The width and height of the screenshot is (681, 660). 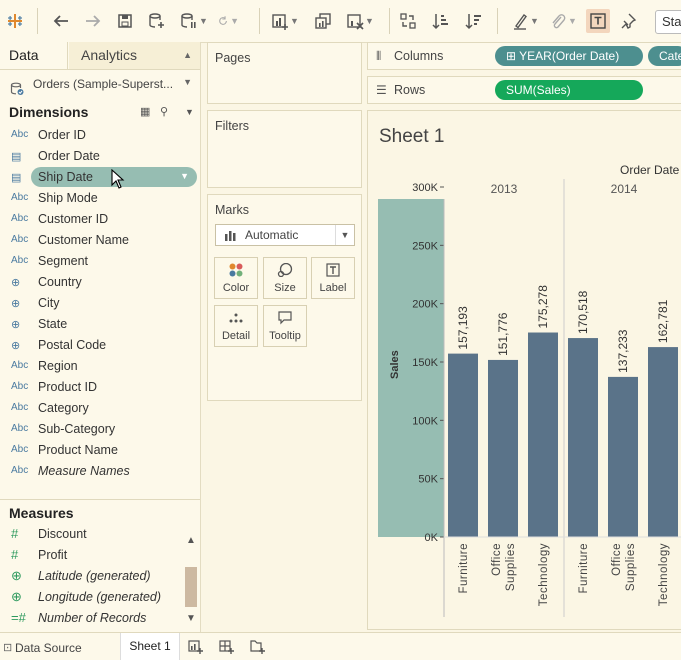 I want to click on tableau-logo-icon, so click(x=15, y=21).